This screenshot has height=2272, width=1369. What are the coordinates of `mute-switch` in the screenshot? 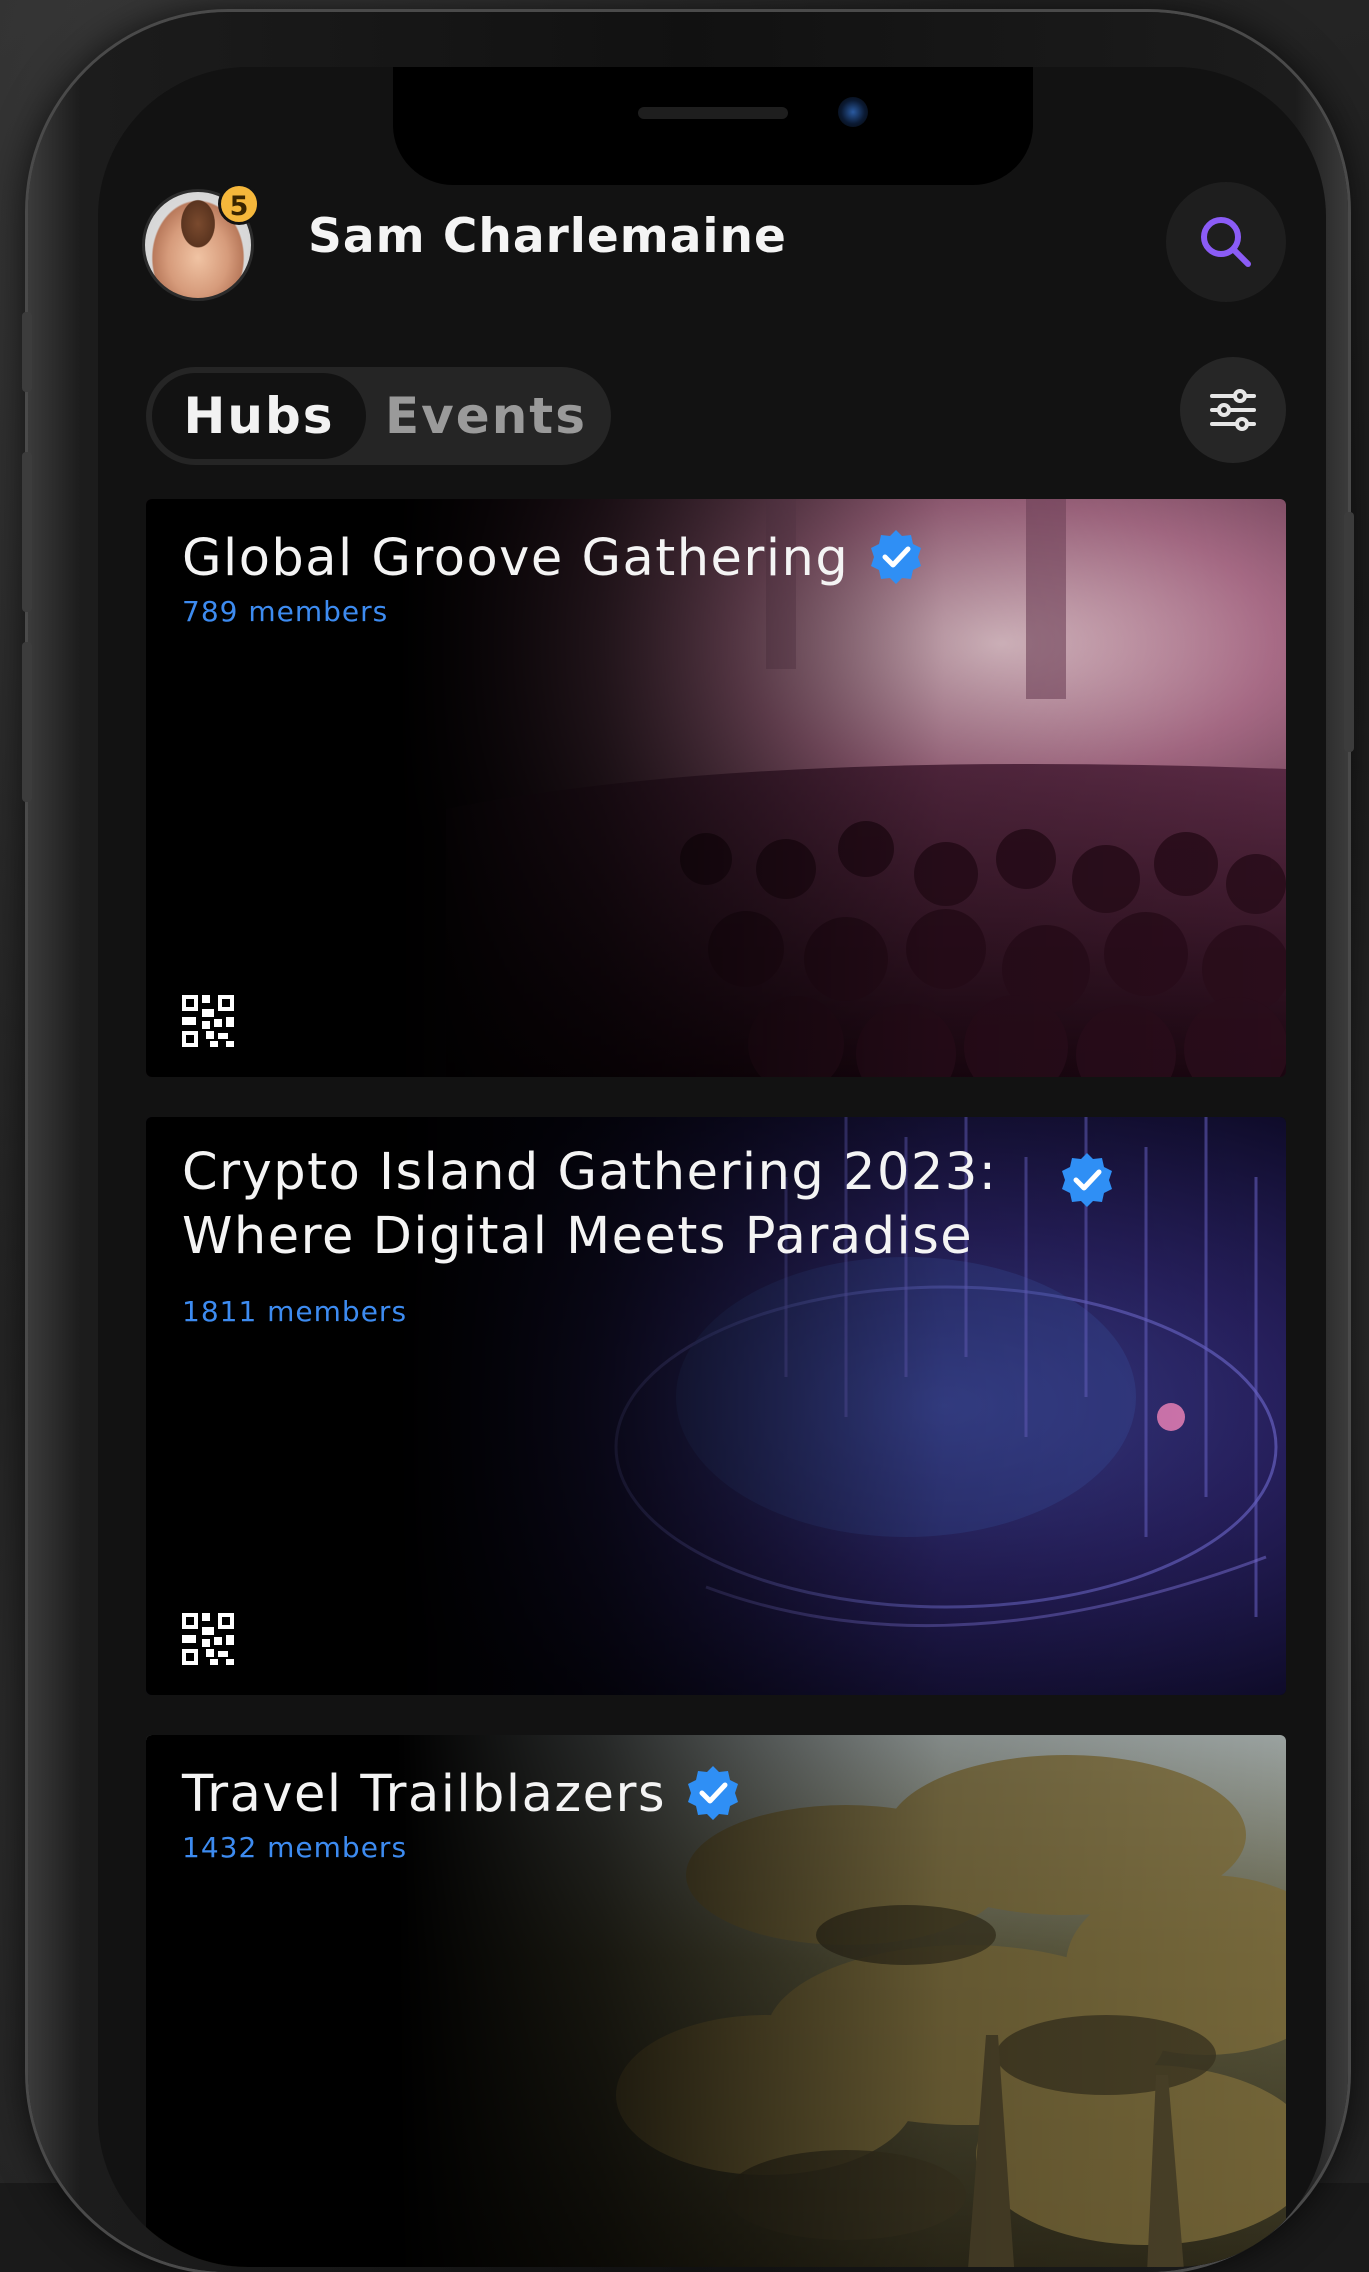 It's located at (27, 352).